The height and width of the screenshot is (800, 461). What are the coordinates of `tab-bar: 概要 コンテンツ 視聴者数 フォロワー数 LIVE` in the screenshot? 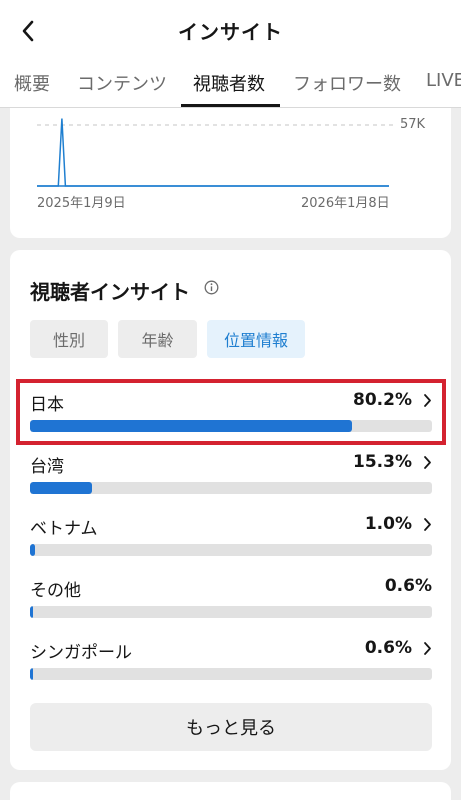 It's located at (230, 85).